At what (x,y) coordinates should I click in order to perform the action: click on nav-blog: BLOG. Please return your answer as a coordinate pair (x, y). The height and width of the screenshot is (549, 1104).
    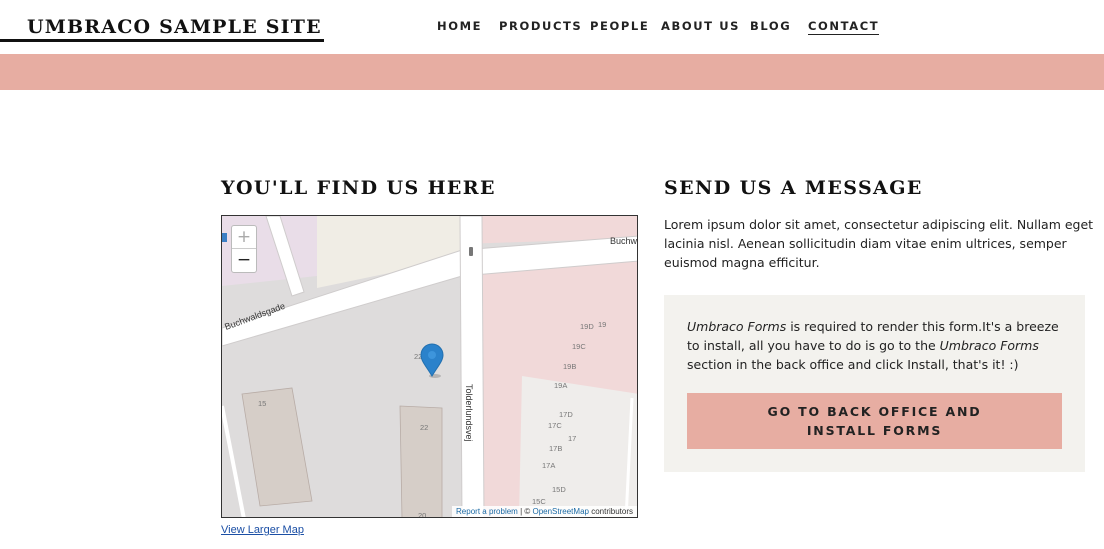
    Looking at the image, I should click on (770, 26).